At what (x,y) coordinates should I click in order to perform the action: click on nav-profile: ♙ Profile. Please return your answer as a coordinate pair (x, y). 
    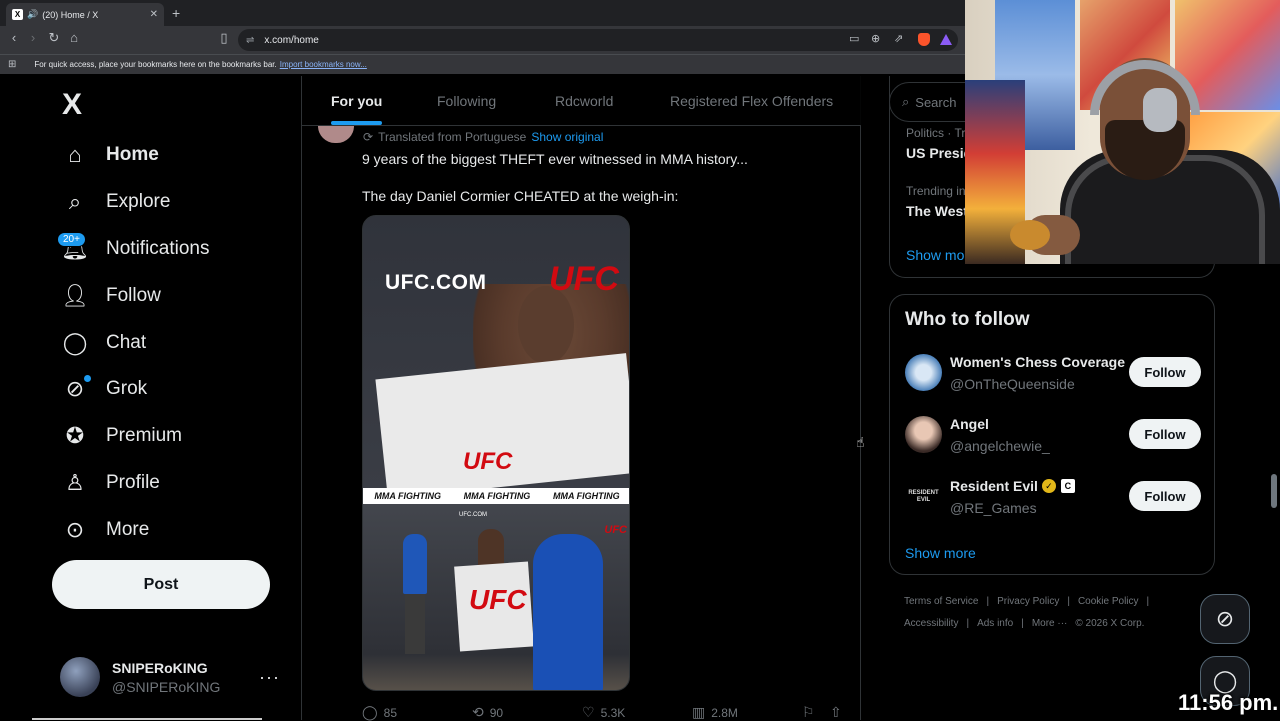
    Looking at the image, I should click on (110, 483).